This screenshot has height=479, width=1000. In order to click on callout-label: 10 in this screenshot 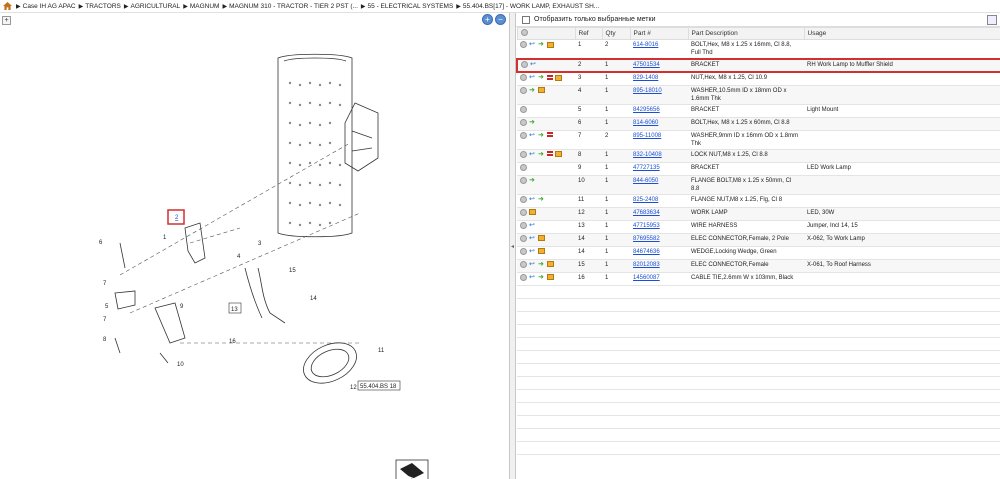, I will do `click(180, 365)`.